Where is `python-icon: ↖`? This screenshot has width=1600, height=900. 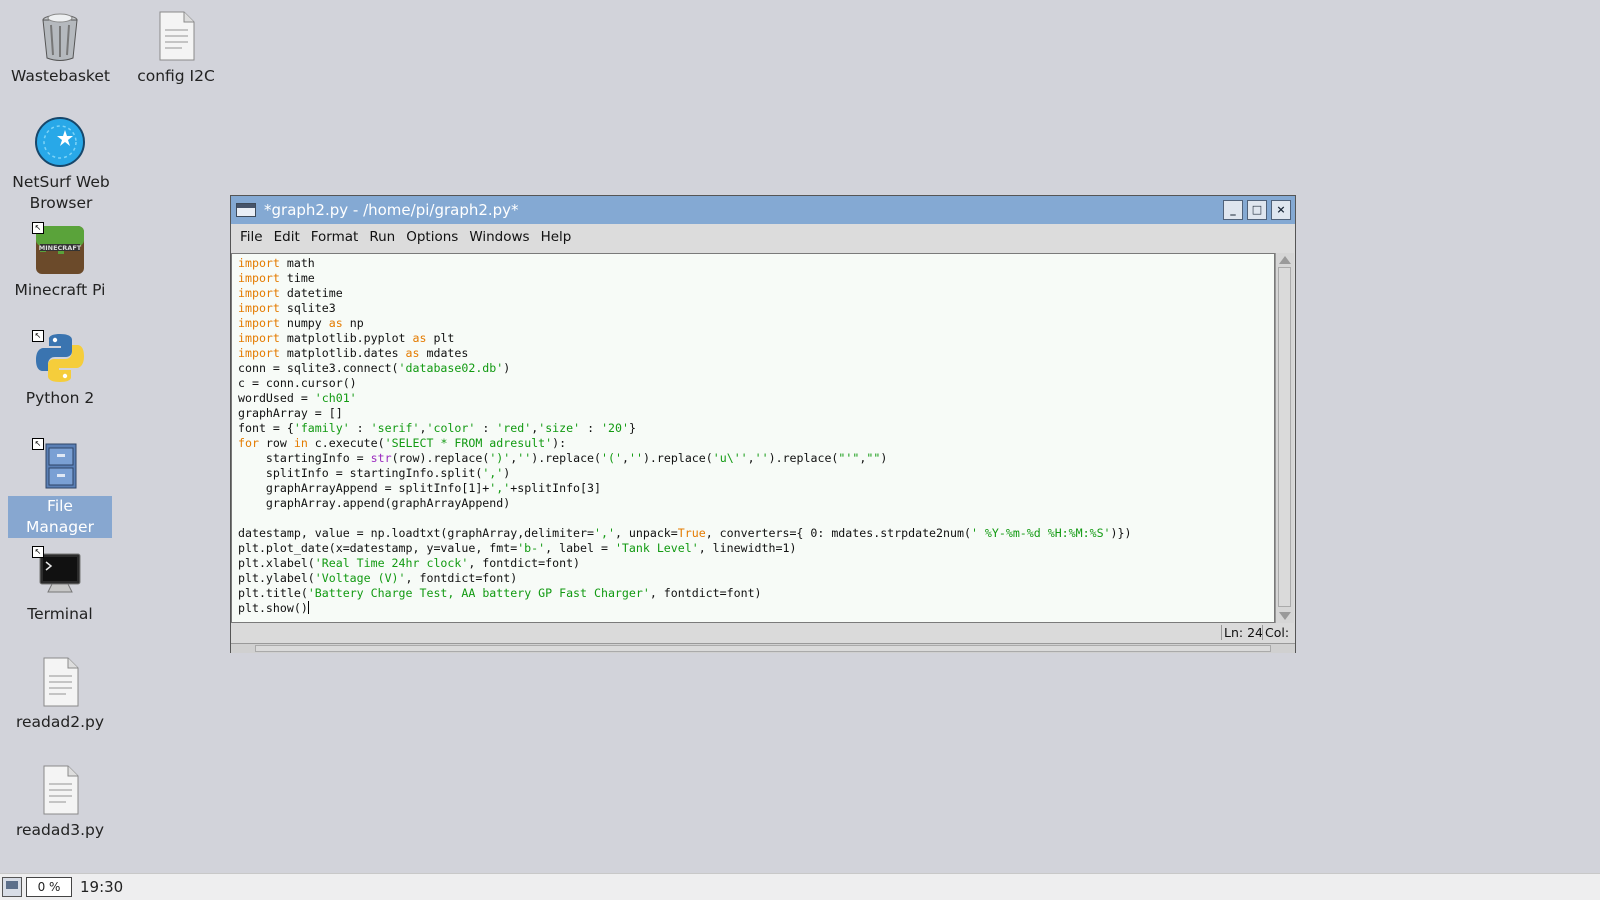 python-icon: ↖ is located at coordinates (60, 358).